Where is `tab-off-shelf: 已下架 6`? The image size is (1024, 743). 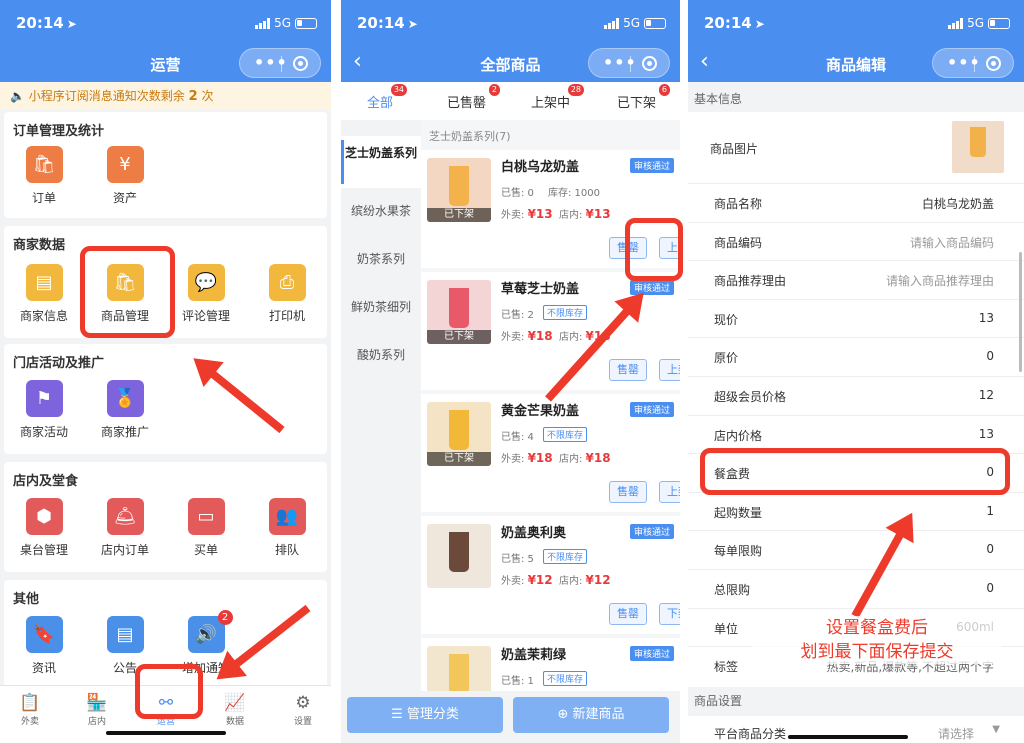
tab-off-shelf: 已下架 6 is located at coordinates (644, 97).